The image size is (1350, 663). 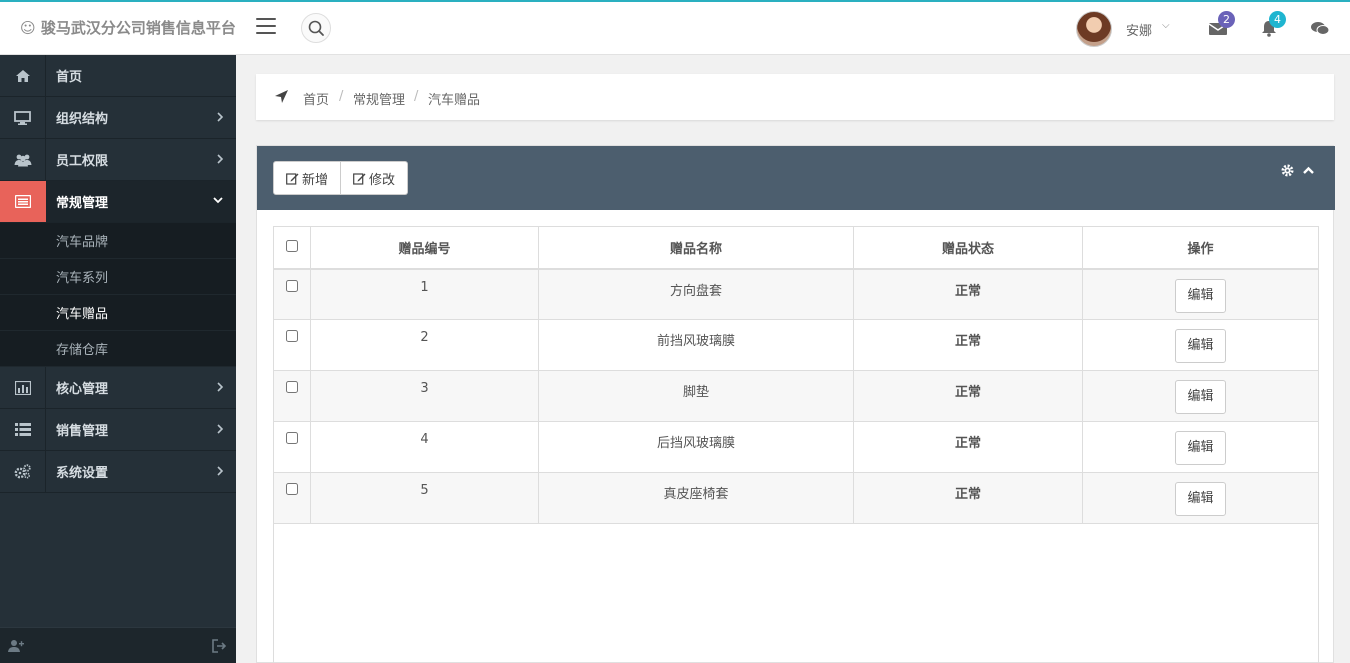 I want to click on add-button: 新增, so click(x=307, y=178).